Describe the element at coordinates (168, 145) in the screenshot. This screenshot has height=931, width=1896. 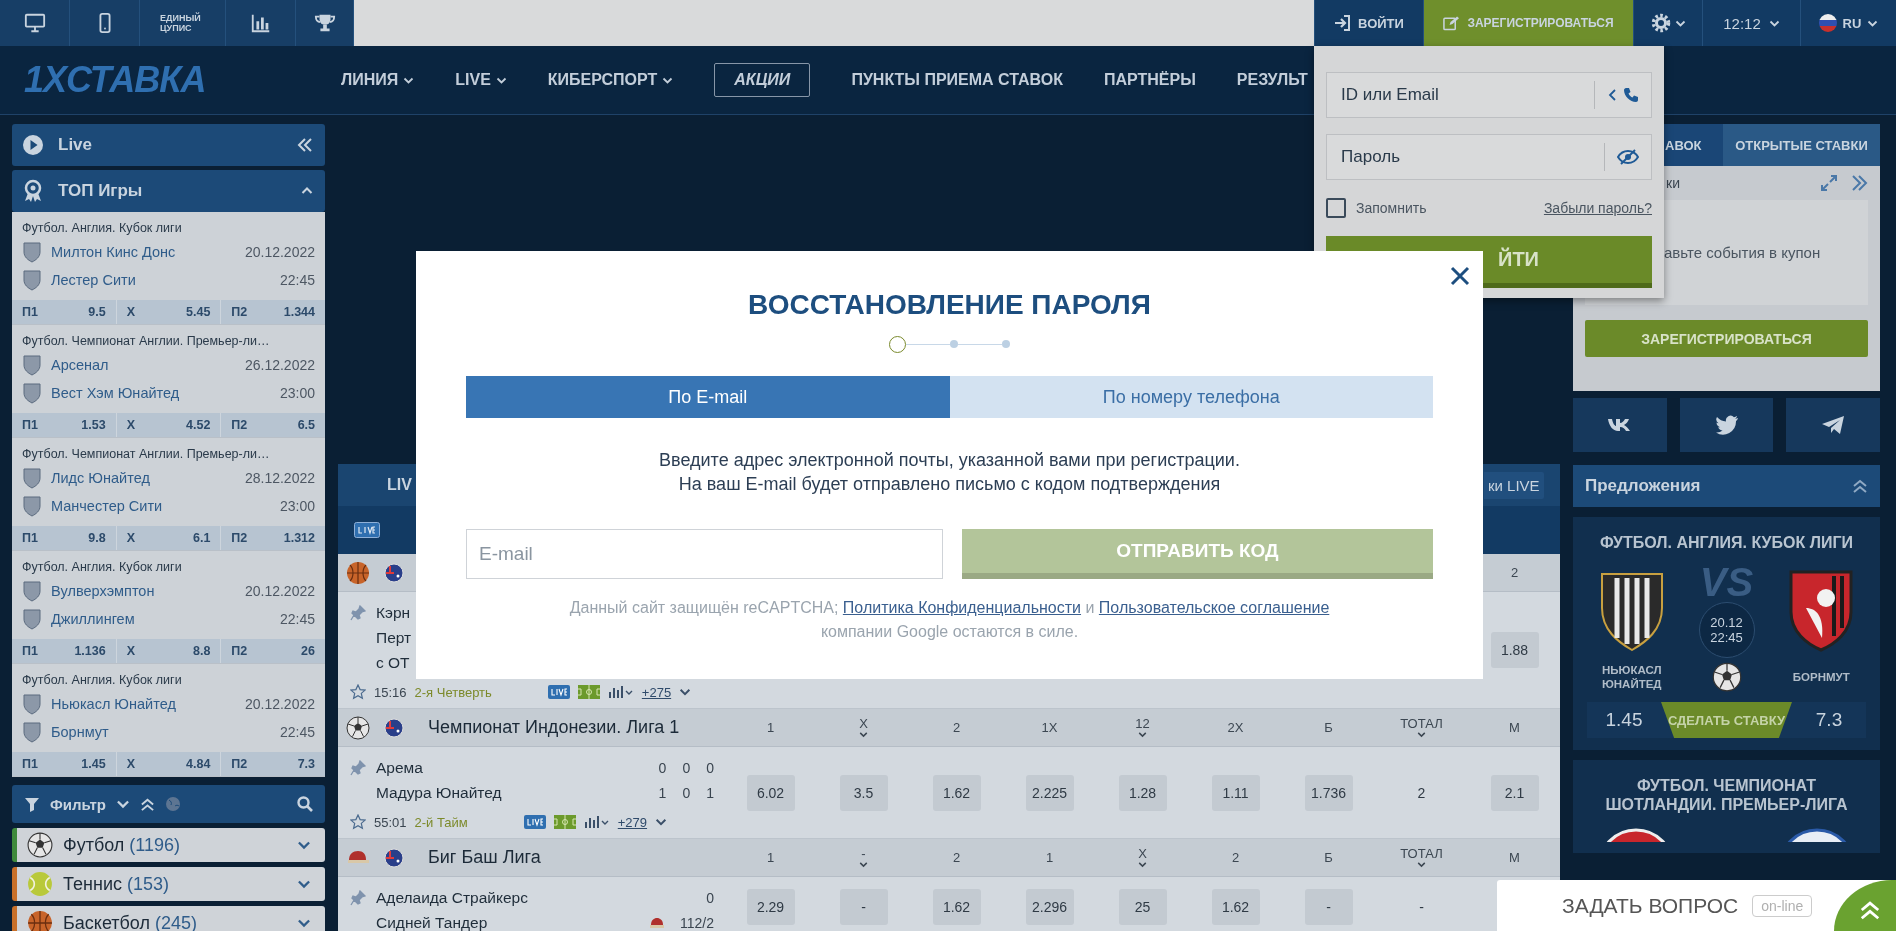
I see `live-header: Live` at that location.